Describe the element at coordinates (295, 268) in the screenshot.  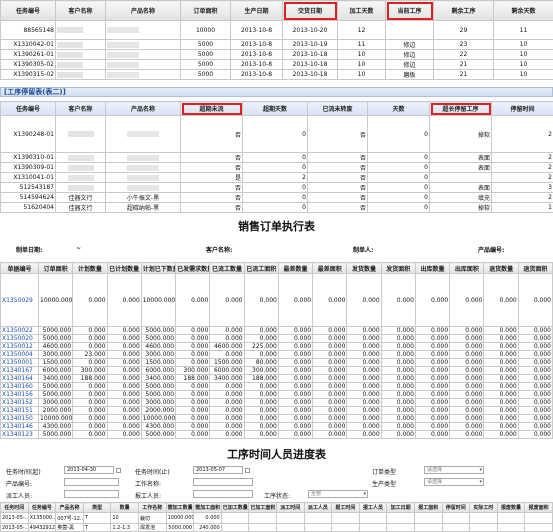
I see `column-header-col-8: 最差数量` at that location.